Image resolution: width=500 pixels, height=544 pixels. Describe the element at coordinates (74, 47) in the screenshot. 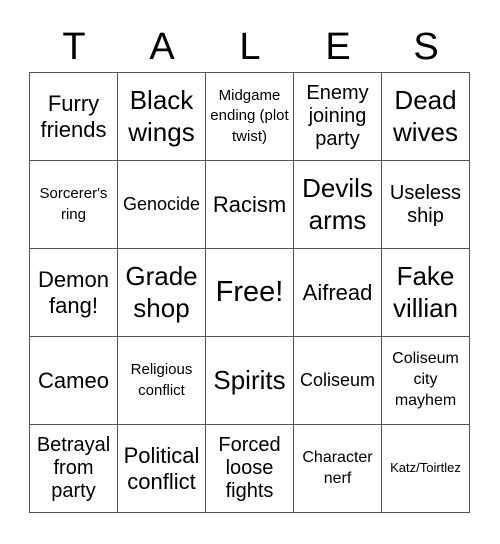

I see `header-letter: T` at that location.